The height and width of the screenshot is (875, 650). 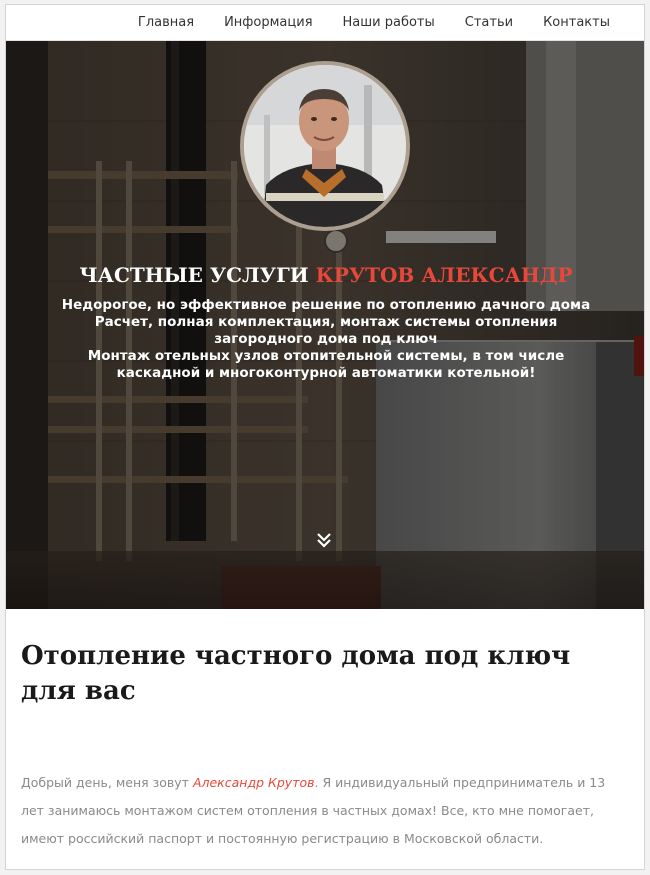 What do you see at coordinates (194, 275) in the screenshot?
I see `hero-title-plain: ЧАСТНЫЕ УСЛУГИ` at bounding box center [194, 275].